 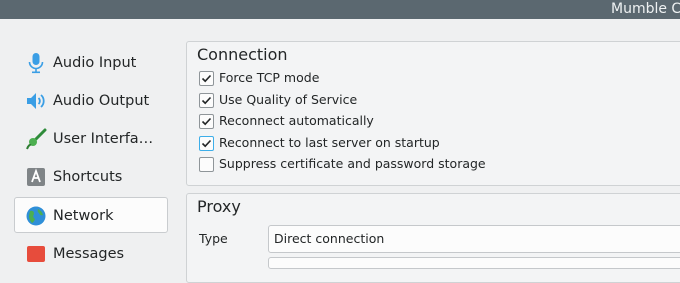 What do you see at coordinates (474, 263) in the screenshot?
I see `proxy-hostname-field` at bounding box center [474, 263].